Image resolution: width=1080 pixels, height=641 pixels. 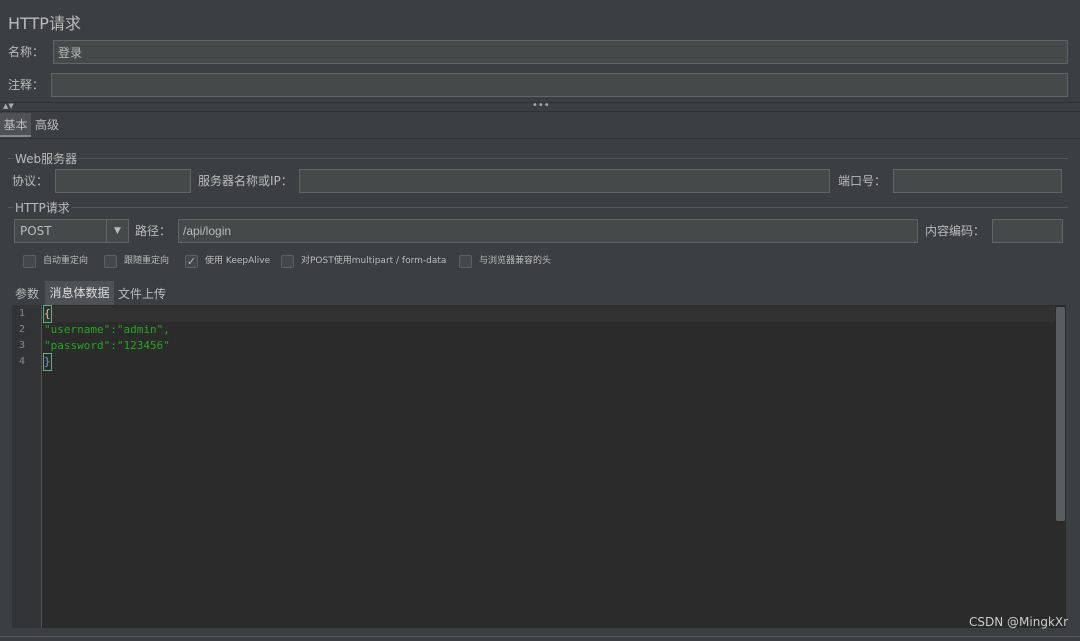 I want to click on keepalive-checkbox: ✓, so click(x=191, y=261).